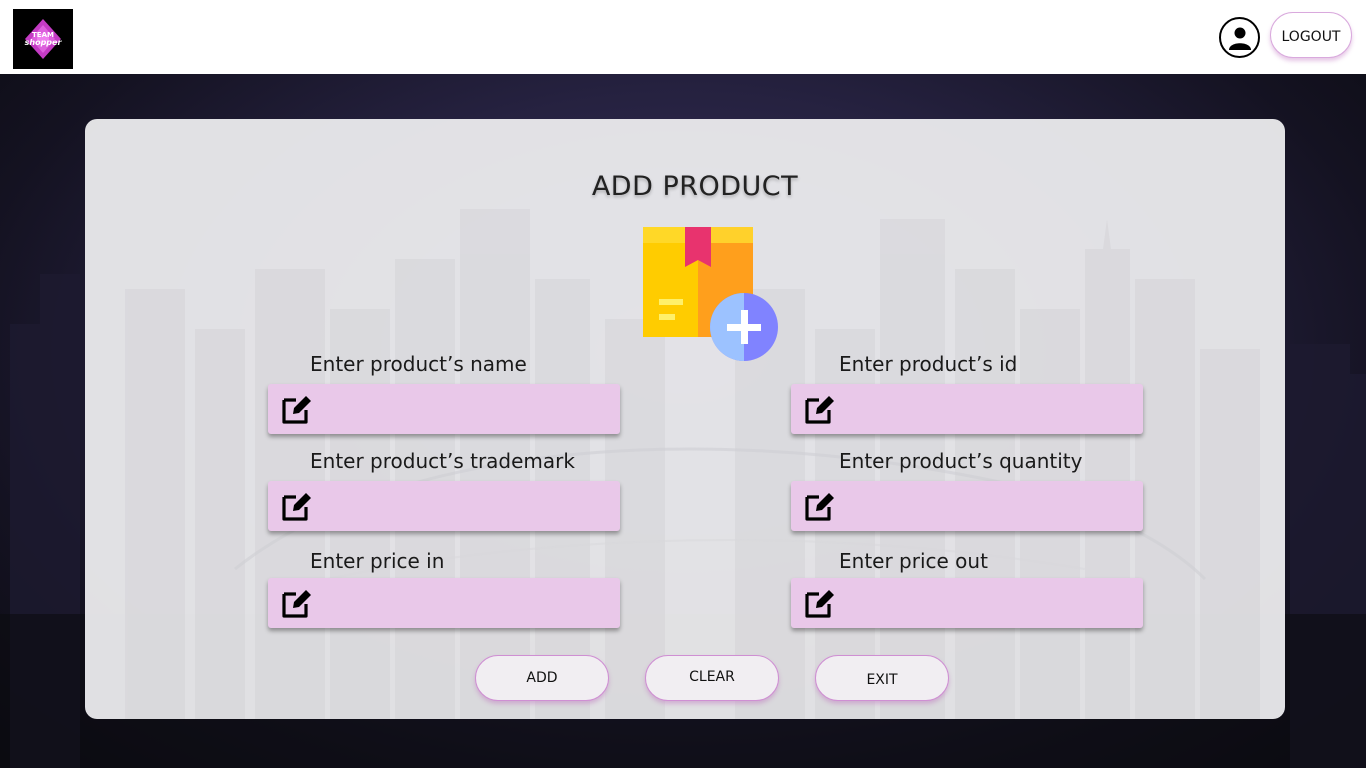  What do you see at coordinates (710, 294) in the screenshot?
I see `box-add-icon` at bounding box center [710, 294].